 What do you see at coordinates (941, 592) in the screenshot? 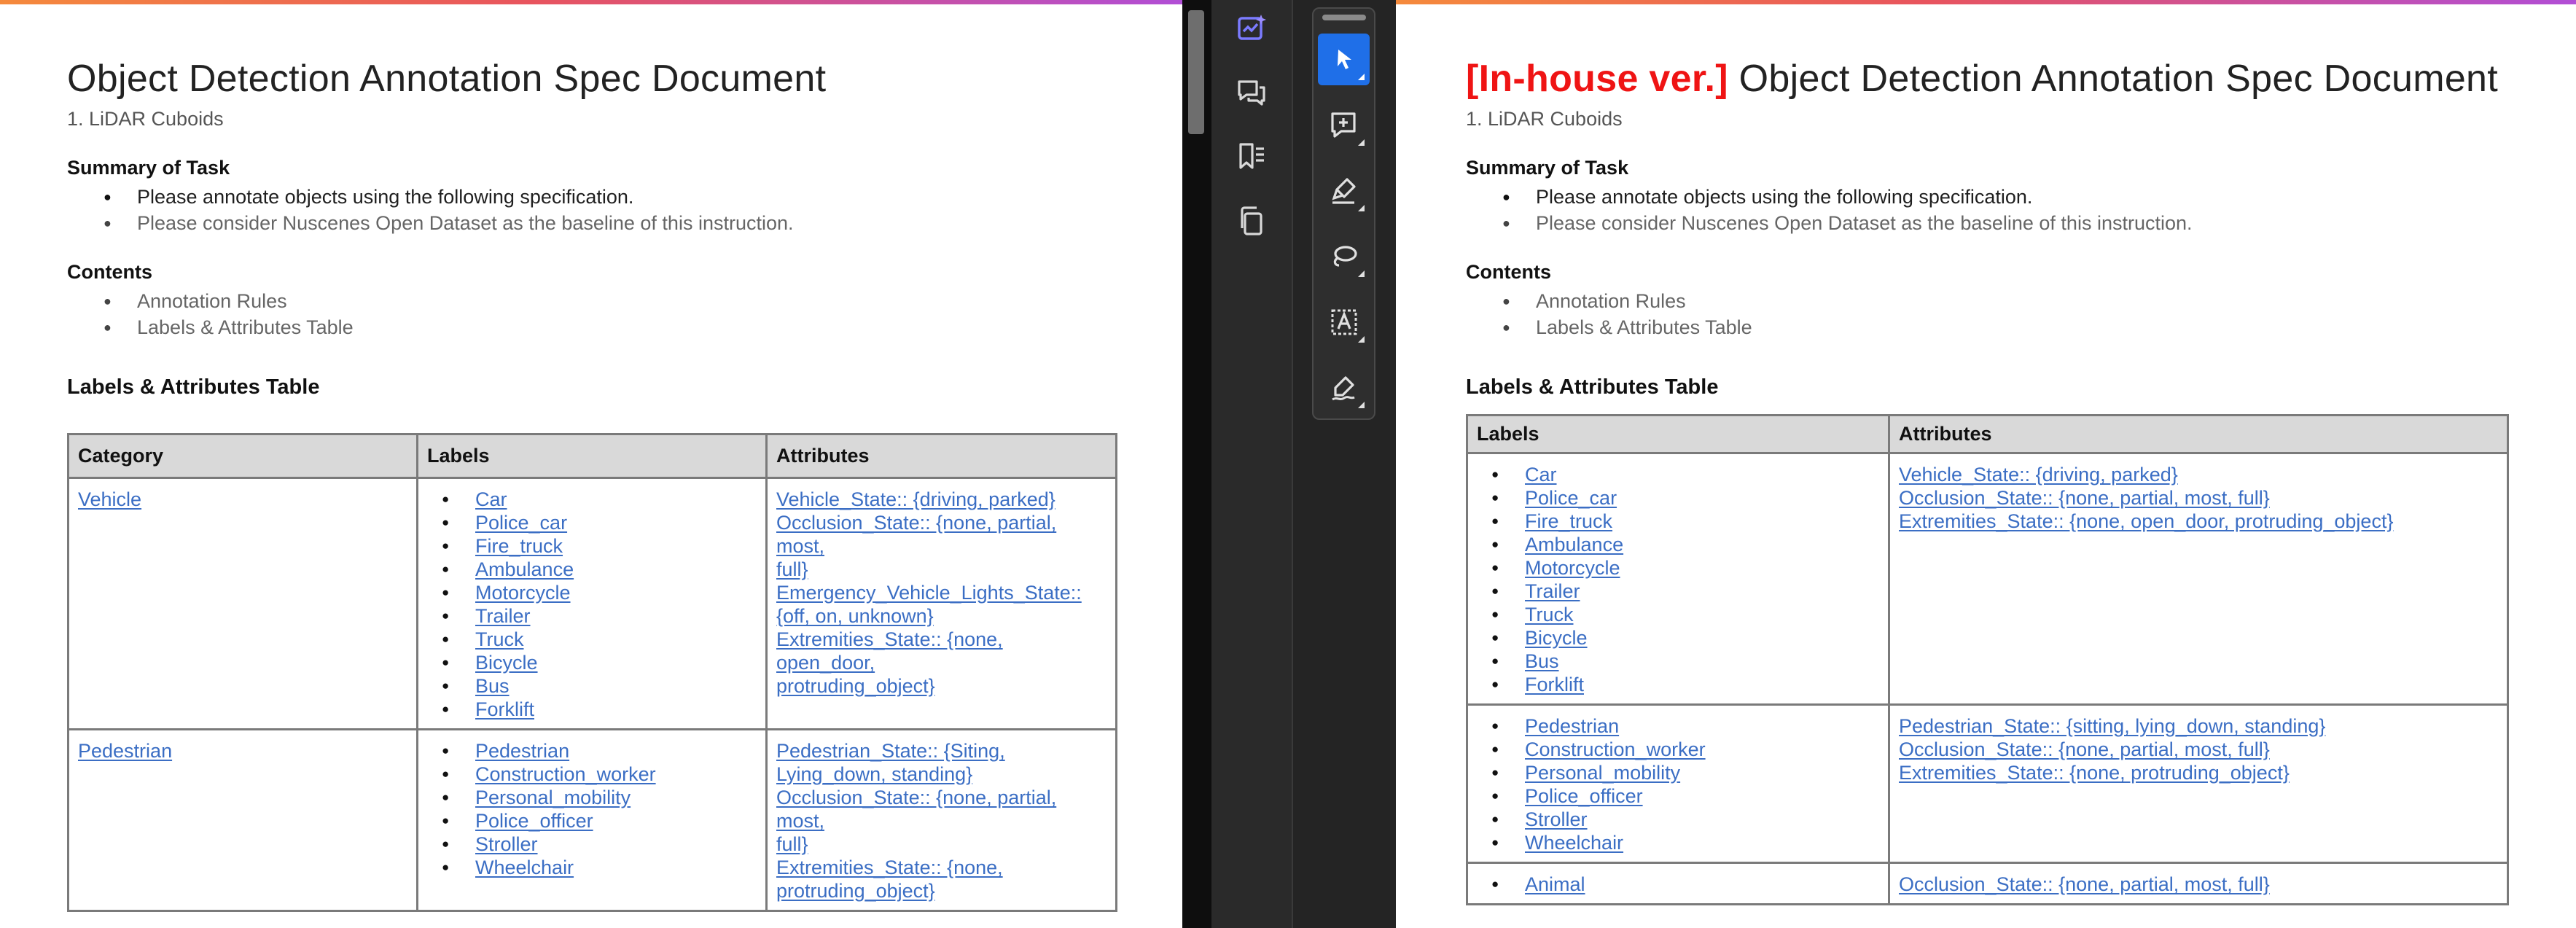
I see `attribute-line: Emergency_Vehicle_Lights_State::` at bounding box center [941, 592].